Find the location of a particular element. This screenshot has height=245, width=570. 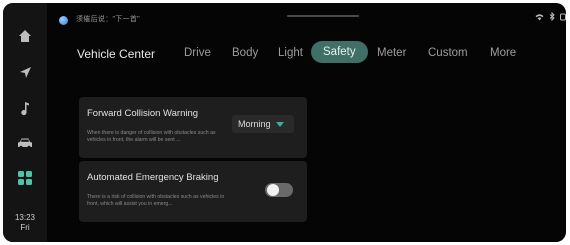

clock-day: Fri is located at coordinates (25, 227).